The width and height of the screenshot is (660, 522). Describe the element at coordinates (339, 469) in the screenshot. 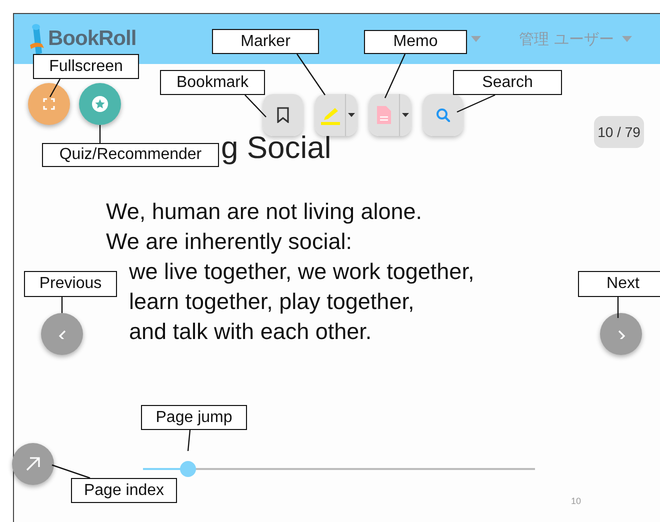

I see `page-slider` at that location.